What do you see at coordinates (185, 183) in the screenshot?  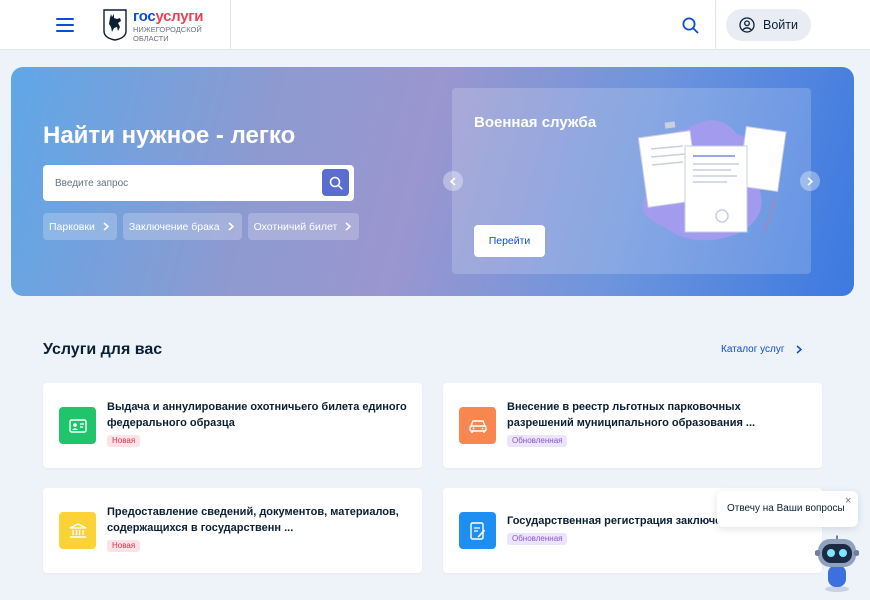 I see `search-input` at bounding box center [185, 183].